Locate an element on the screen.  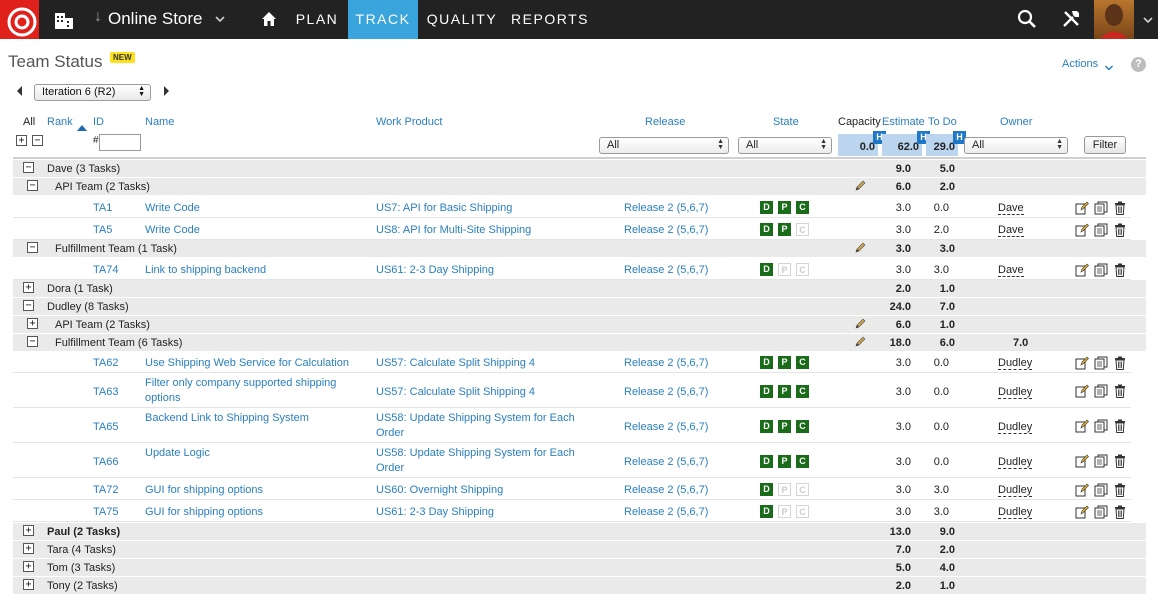
tab-reports: REPORTS is located at coordinates (550, 19).